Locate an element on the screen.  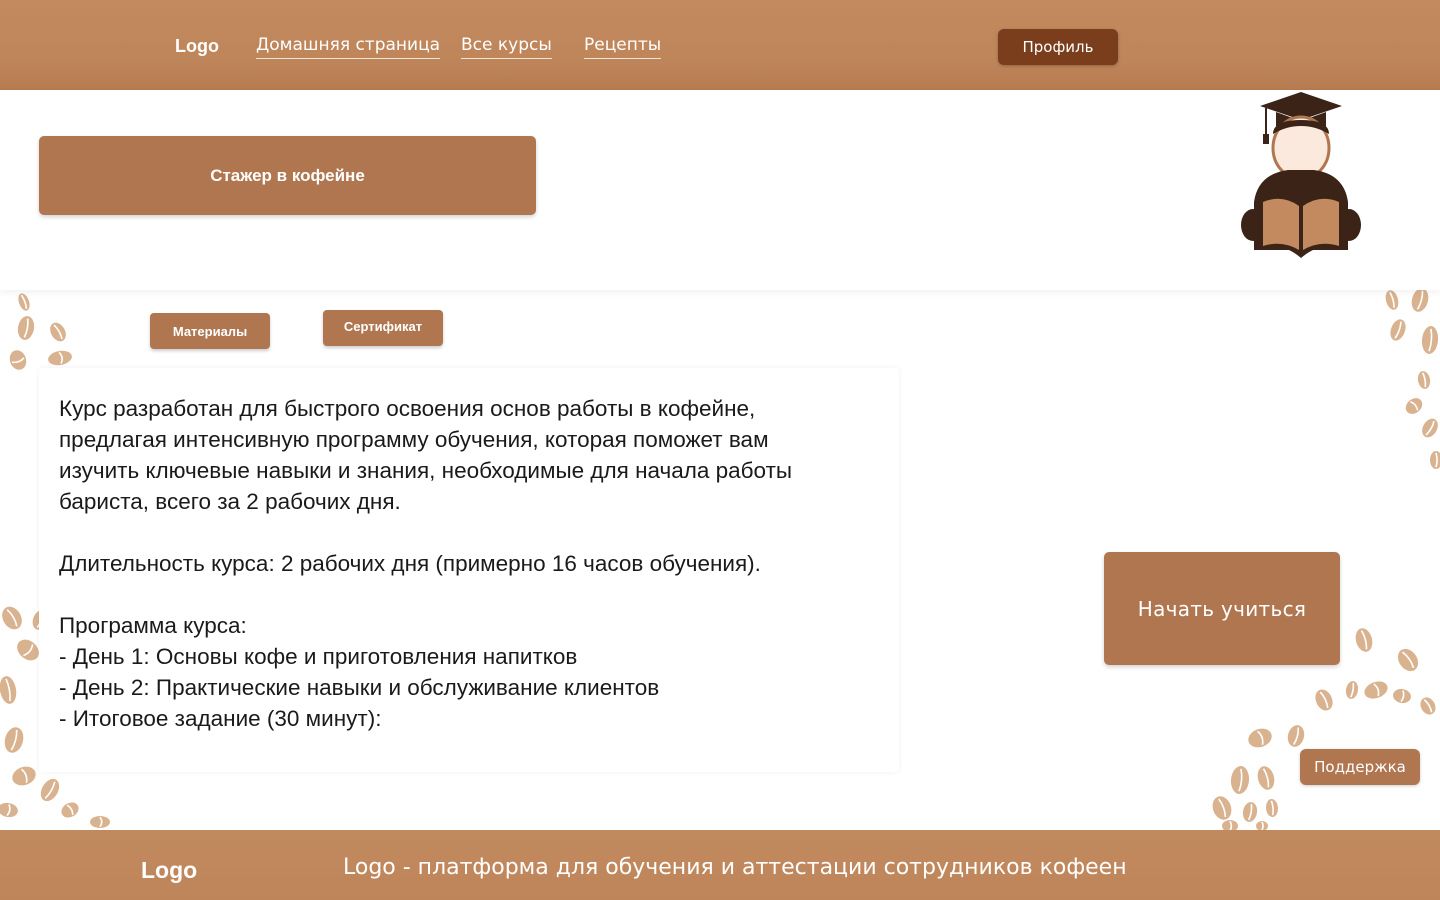
tab-certificate: Сертификат is located at coordinates (383, 328).